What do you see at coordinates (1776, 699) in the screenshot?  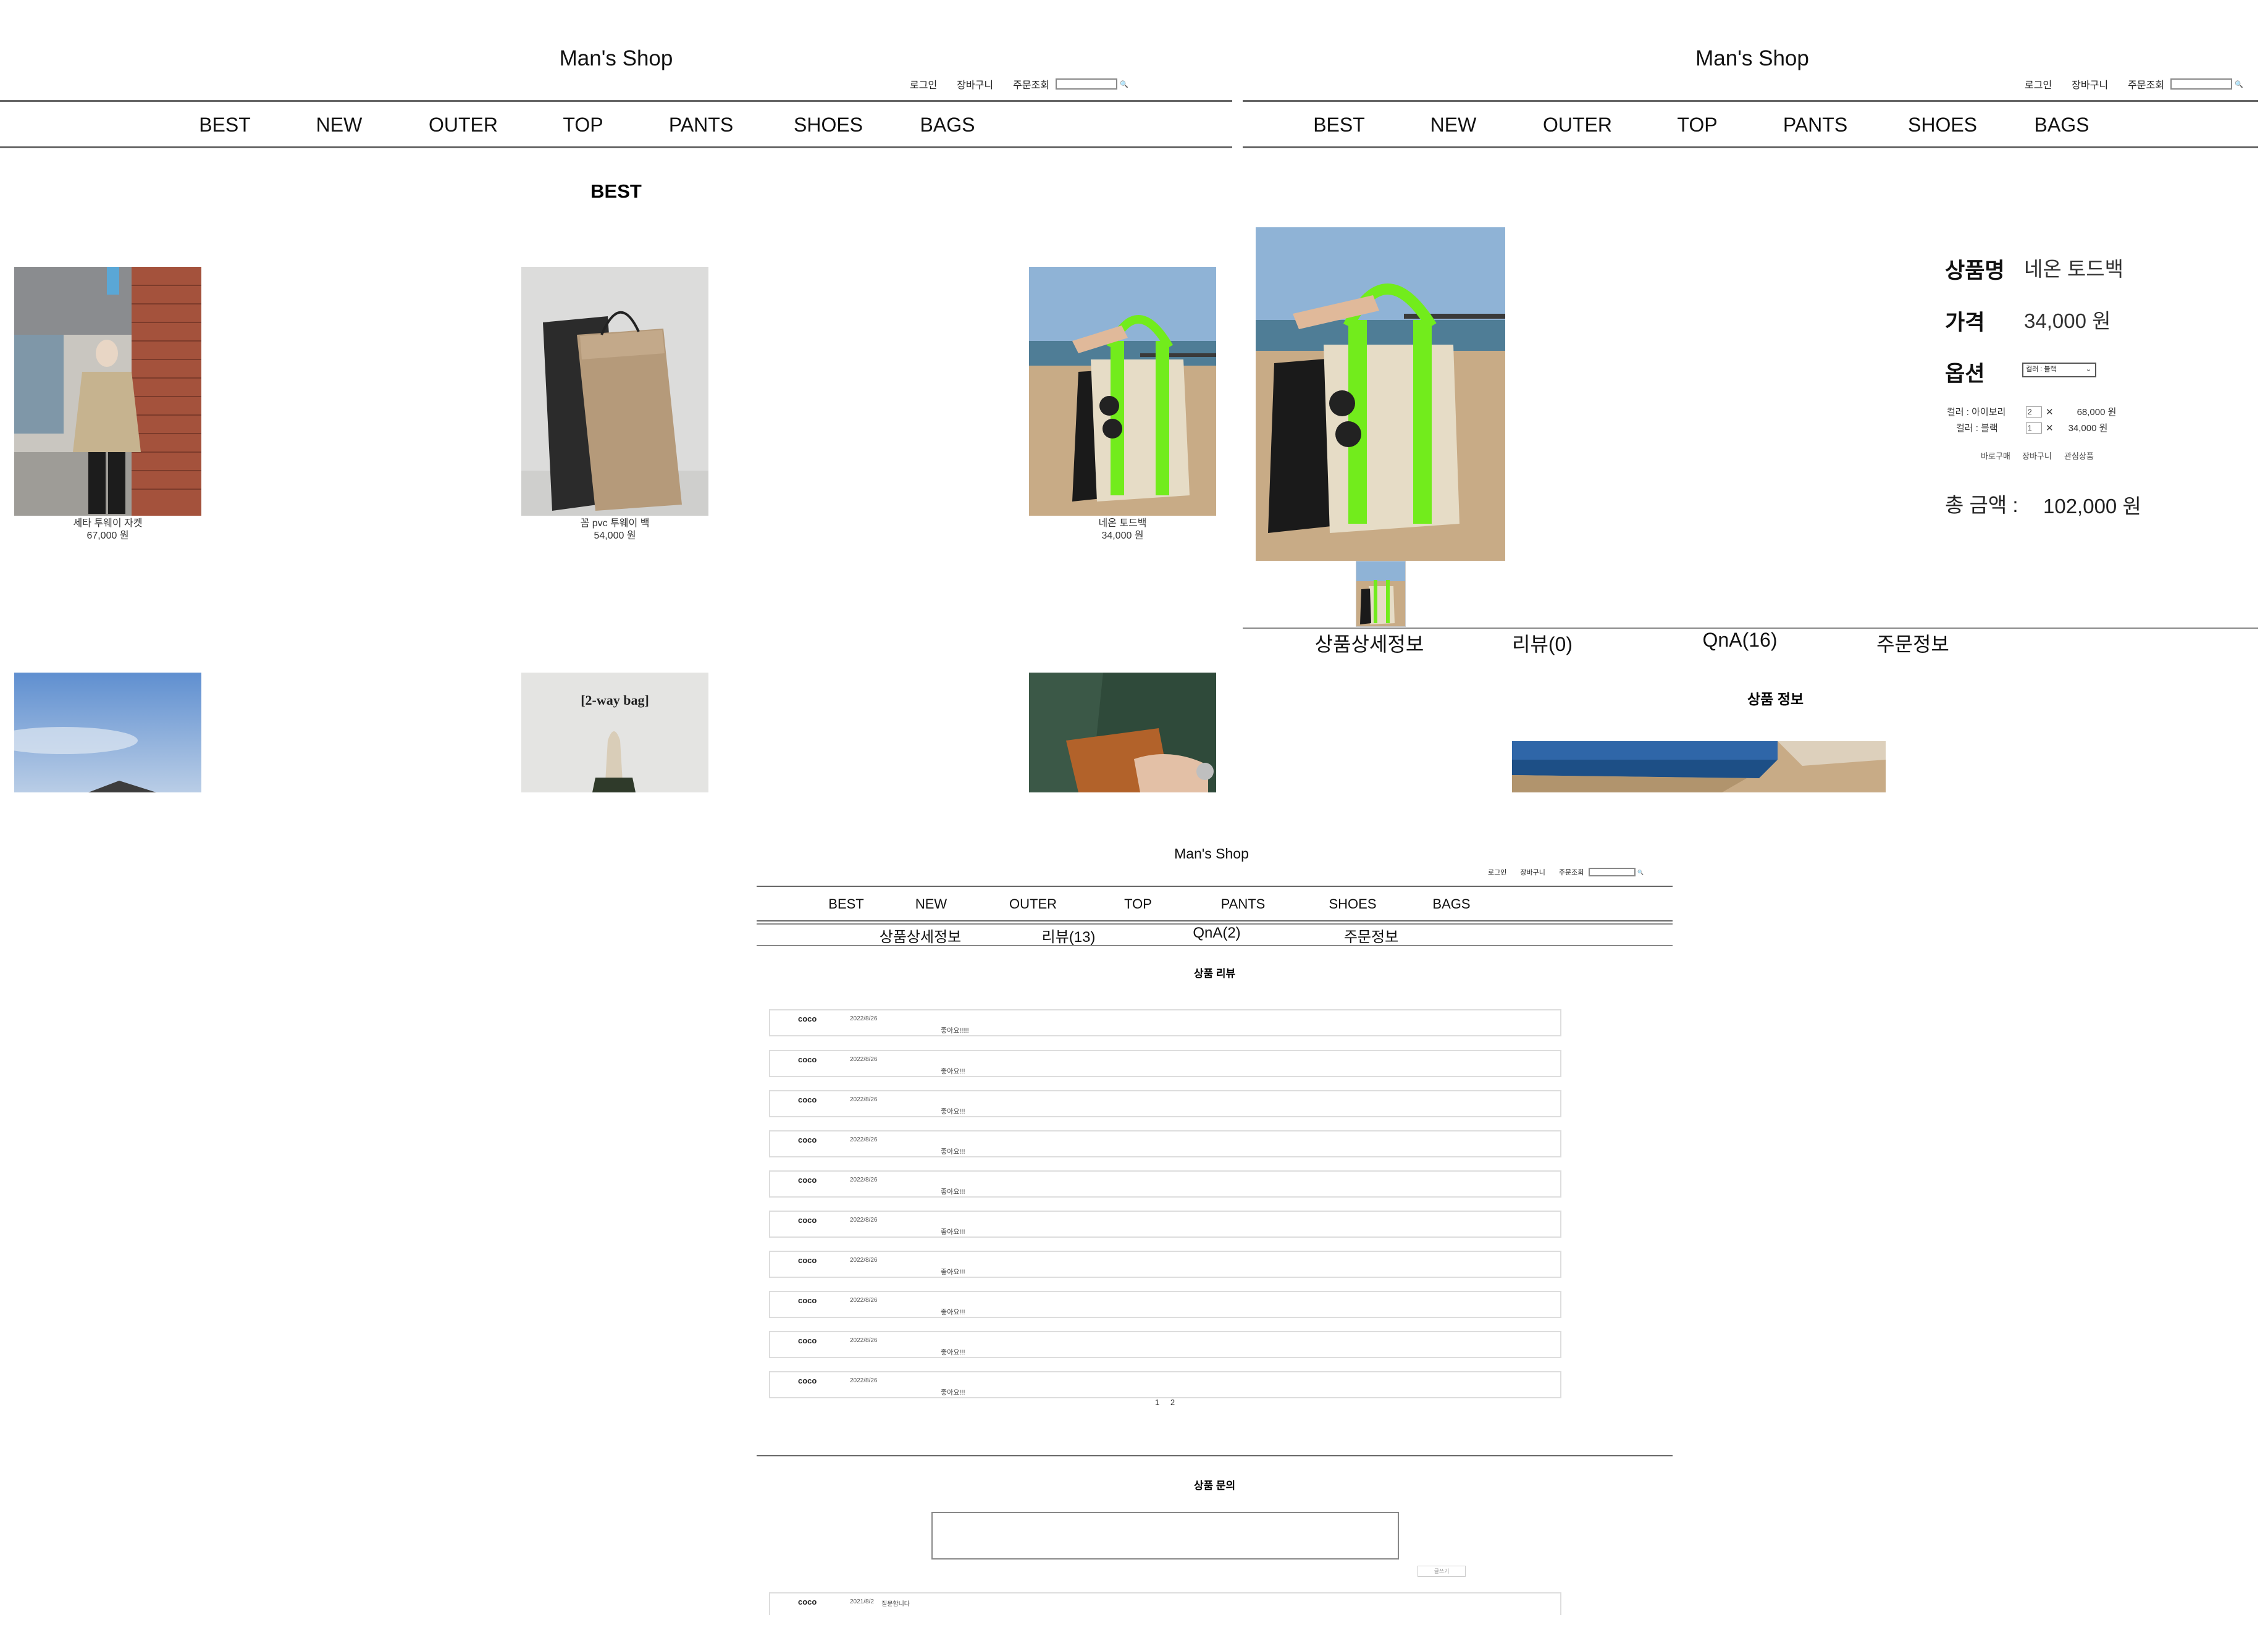 I see `section-title-product-info: 상품 정보` at bounding box center [1776, 699].